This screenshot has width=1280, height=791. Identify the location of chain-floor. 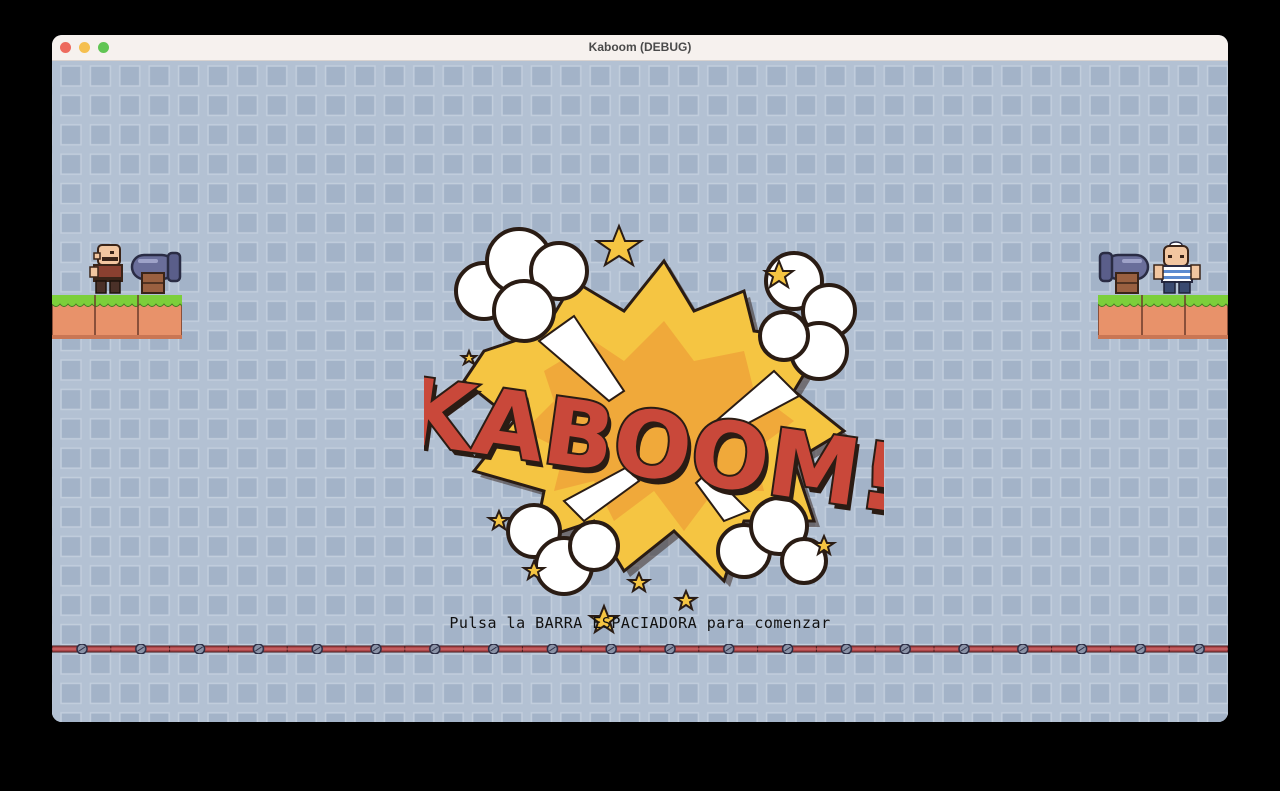
(640, 649).